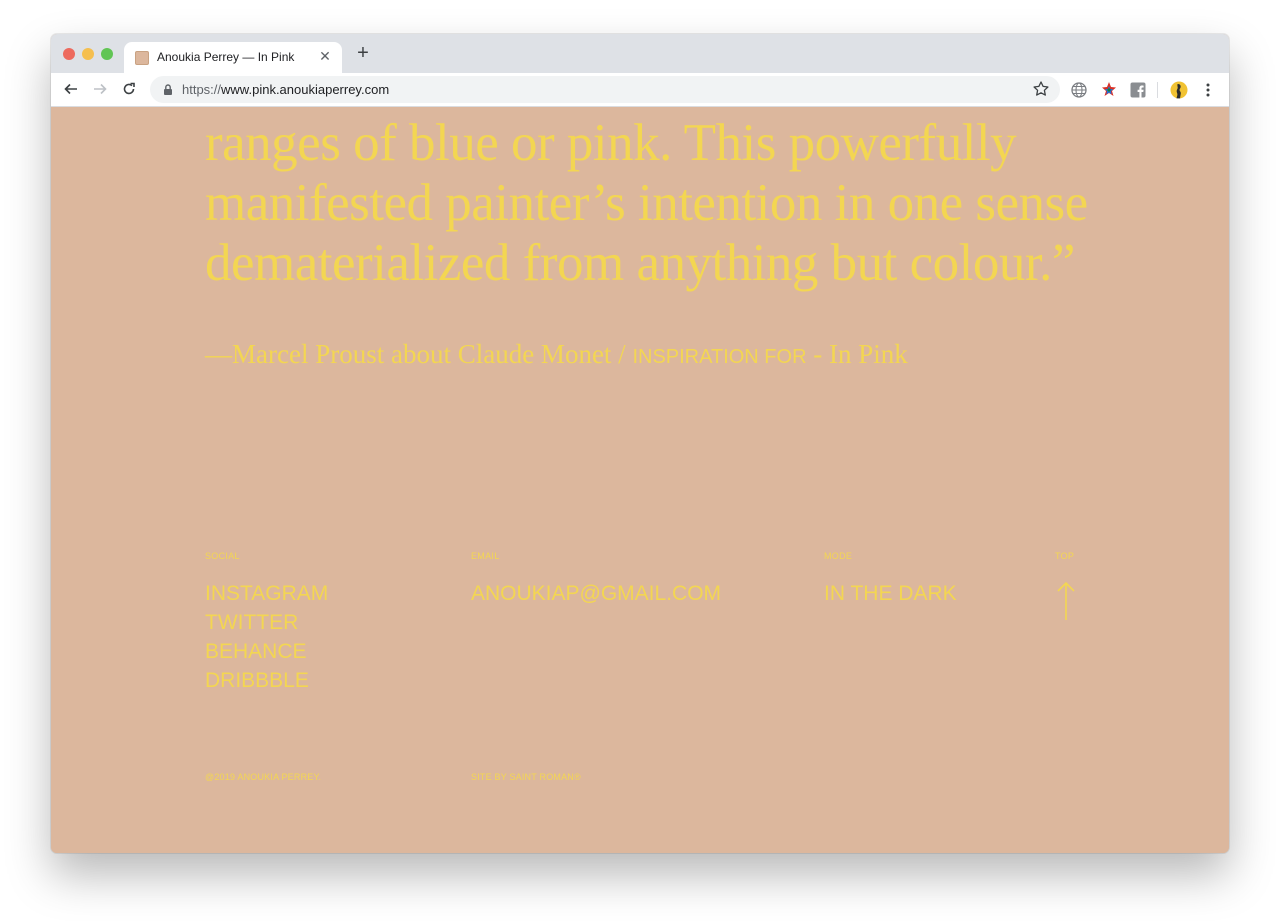  What do you see at coordinates (860, 354) in the screenshot?
I see `attribution-tail: - In Pink` at bounding box center [860, 354].